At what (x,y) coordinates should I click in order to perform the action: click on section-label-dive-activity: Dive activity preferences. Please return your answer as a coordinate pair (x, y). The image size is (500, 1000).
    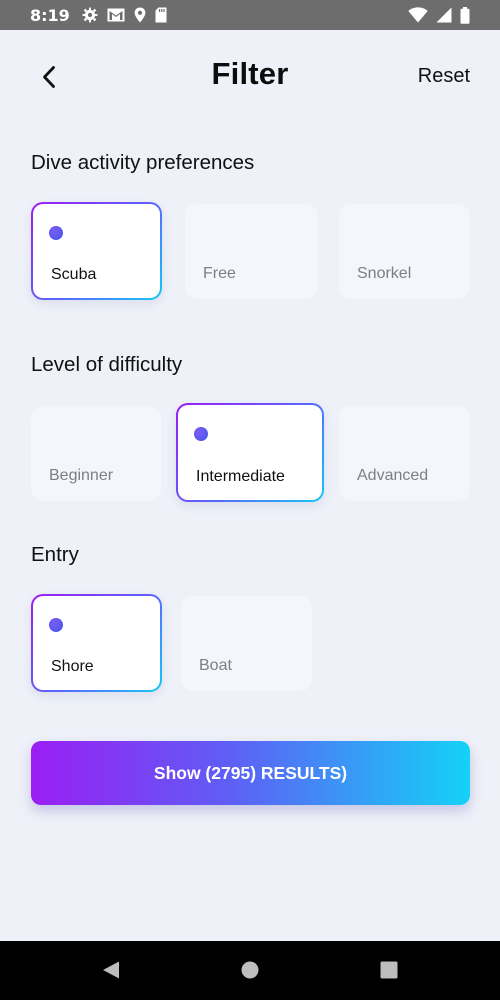
    Looking at the image, I should click on (143, 162).